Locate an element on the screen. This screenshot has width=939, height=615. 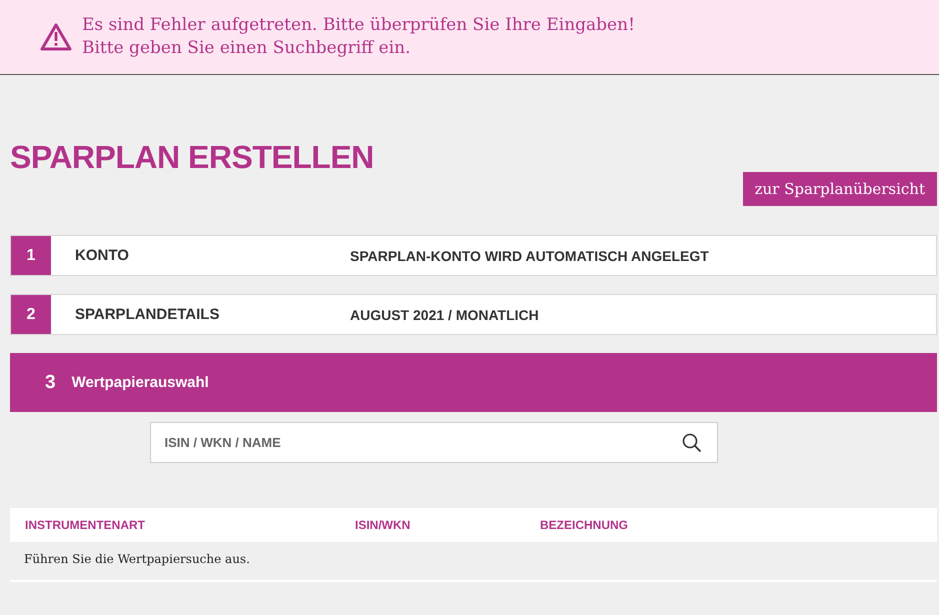
step-row: 2 SPARPLANDETAILS AUGUST 2021 / MONATLICH is located at coordinates (473, 314).